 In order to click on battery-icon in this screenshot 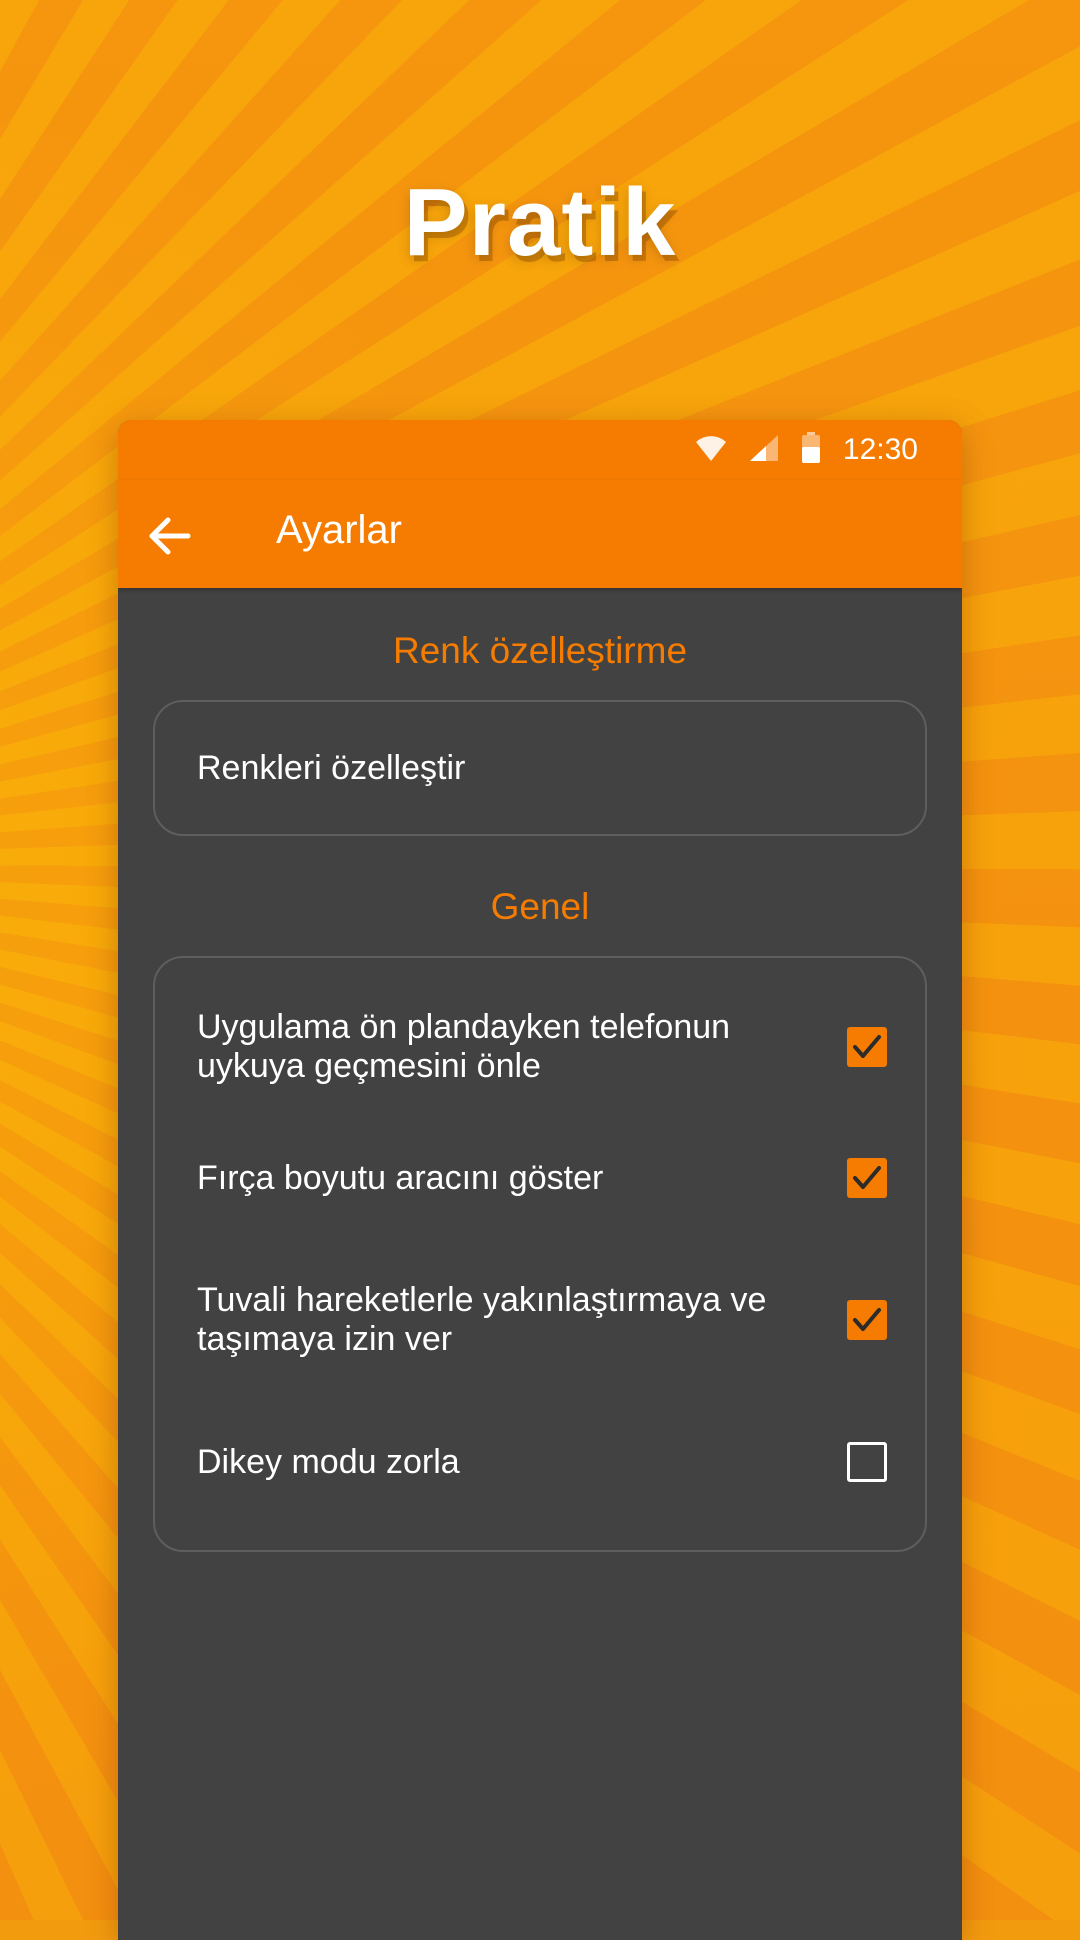, I will do `click(811, 450)`.